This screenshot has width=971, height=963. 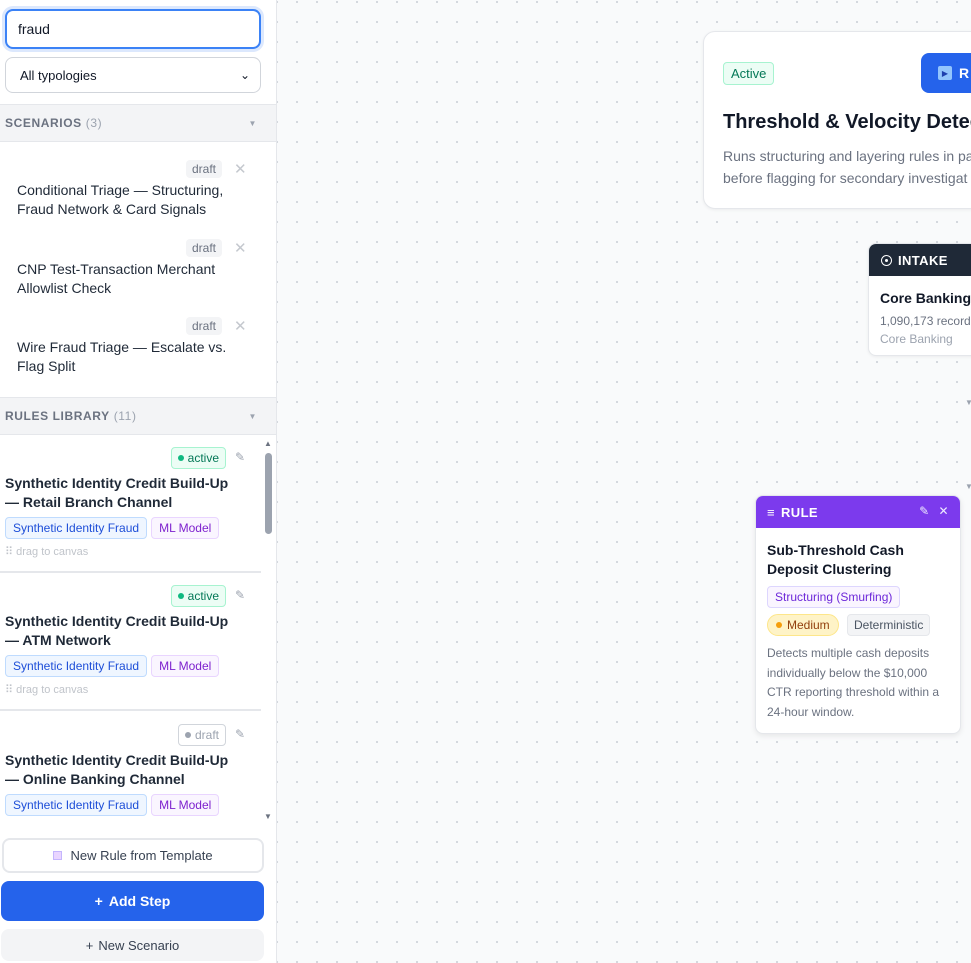 What do you see at coordinates (132, 901) in the screenshot?
I see `add-step-button: + Add Step` at bounding box center [132, 901].